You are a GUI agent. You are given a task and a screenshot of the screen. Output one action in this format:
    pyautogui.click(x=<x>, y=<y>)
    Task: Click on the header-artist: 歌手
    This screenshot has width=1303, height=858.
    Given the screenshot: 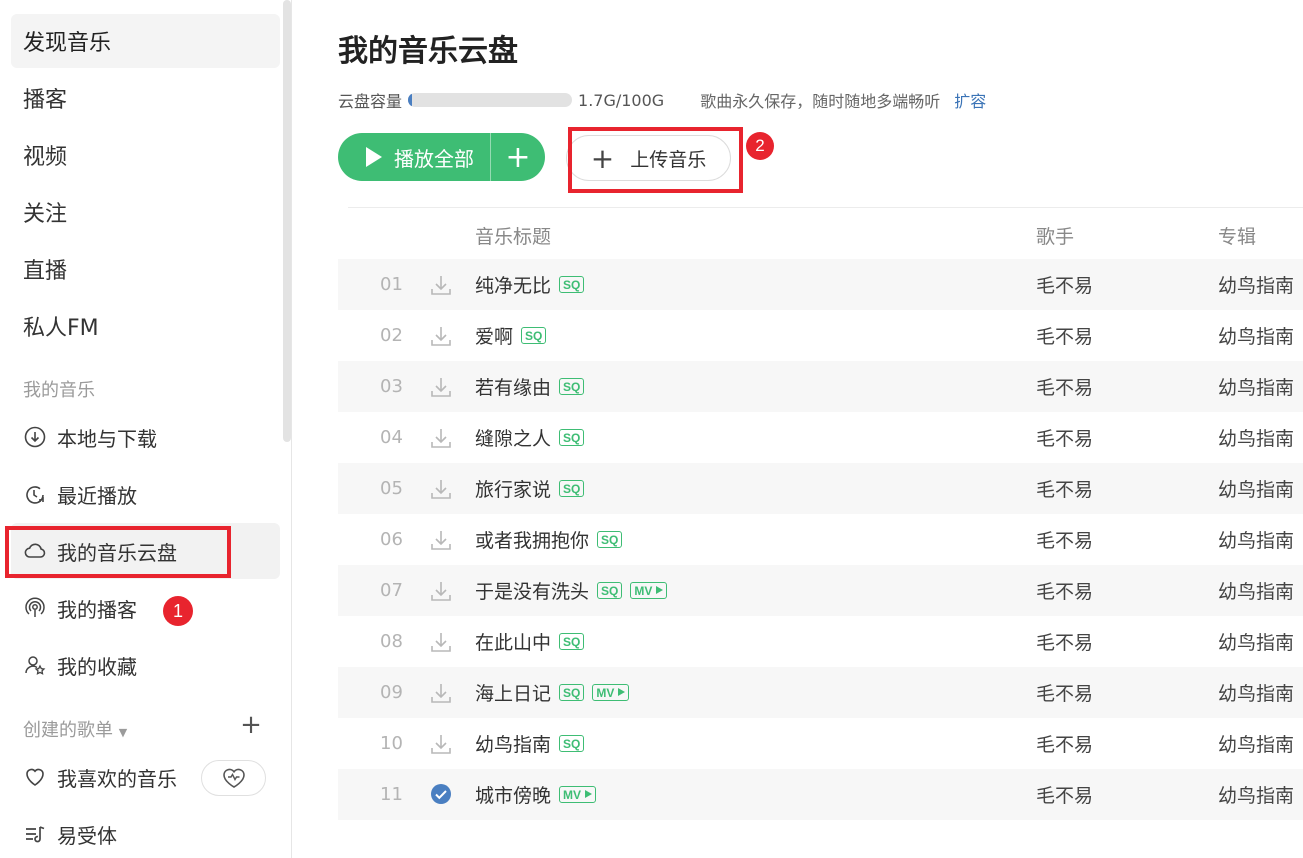 What is the action you would take?
    pyautogui.click(x=1055, y=235)
    